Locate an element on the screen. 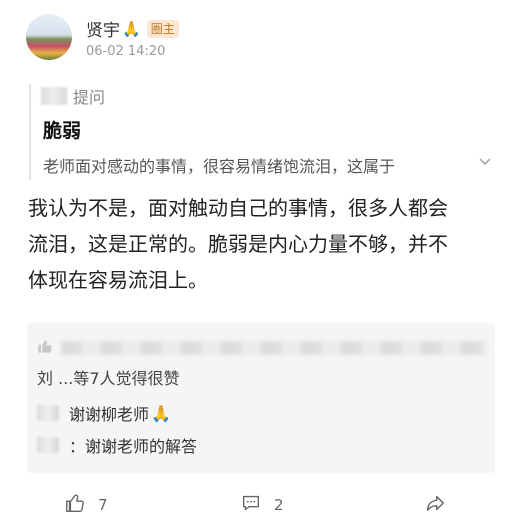  answer-line: 流泪，这是正常的。脆弱是内心力量不够，并不 is located at coordinates (238, 244).